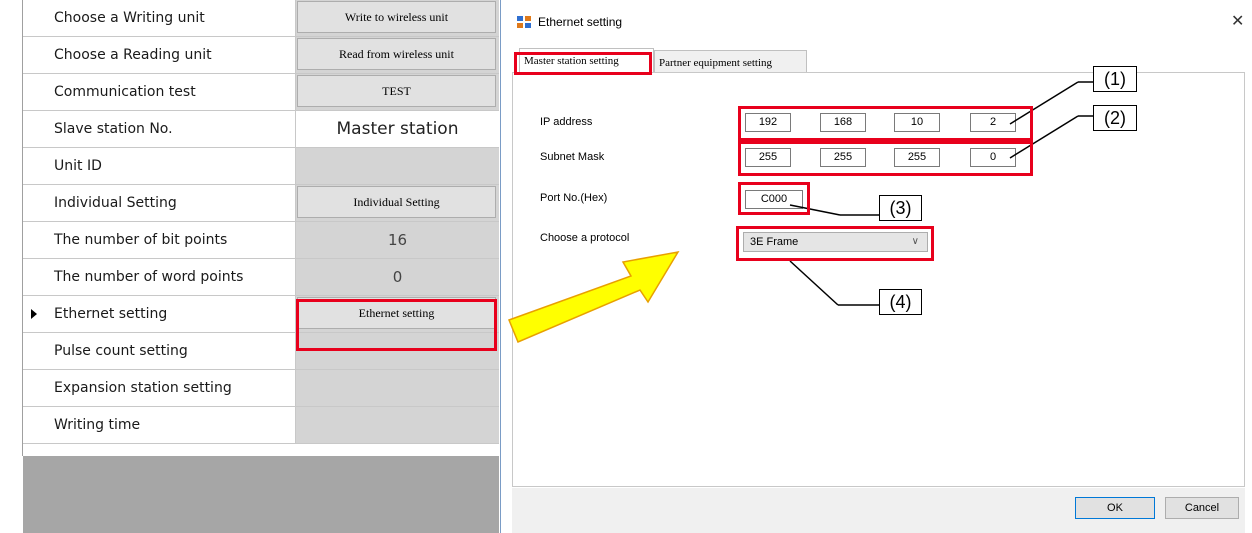  What do you see at coordinates (835, 243) in the screenshot?
I see `highlight-protocol` at bounding box center [835, 243].